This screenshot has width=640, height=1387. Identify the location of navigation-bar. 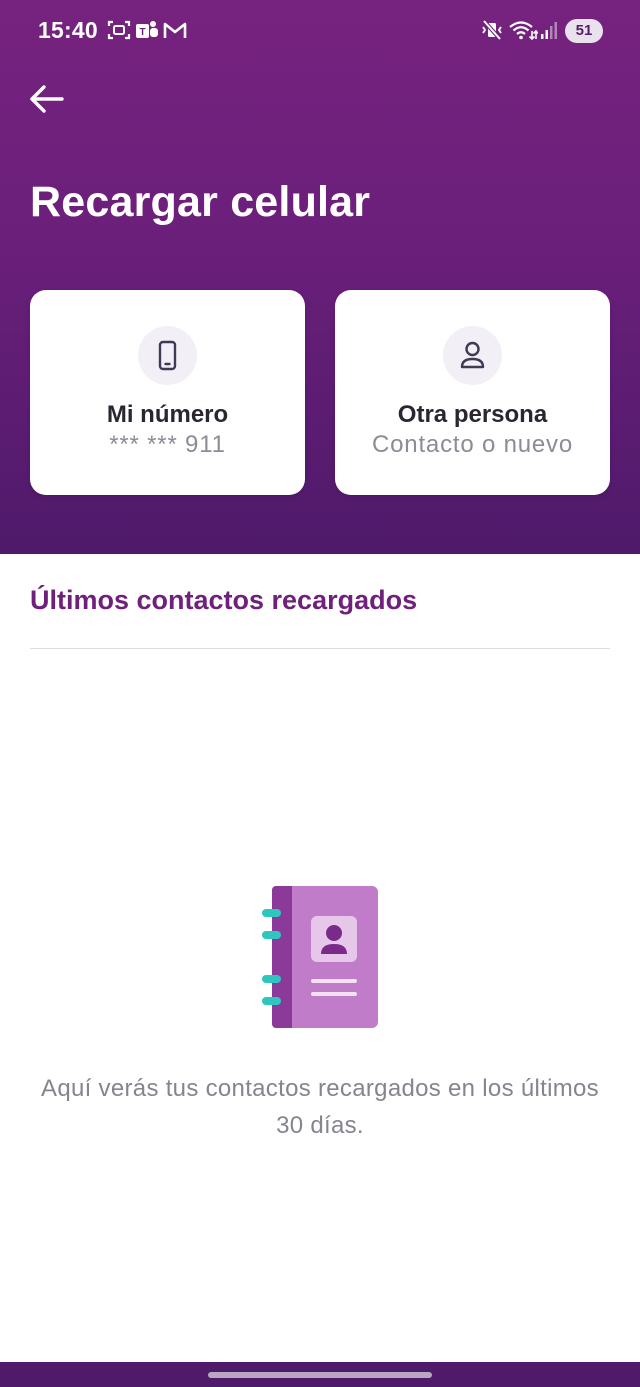
(320, 1374).